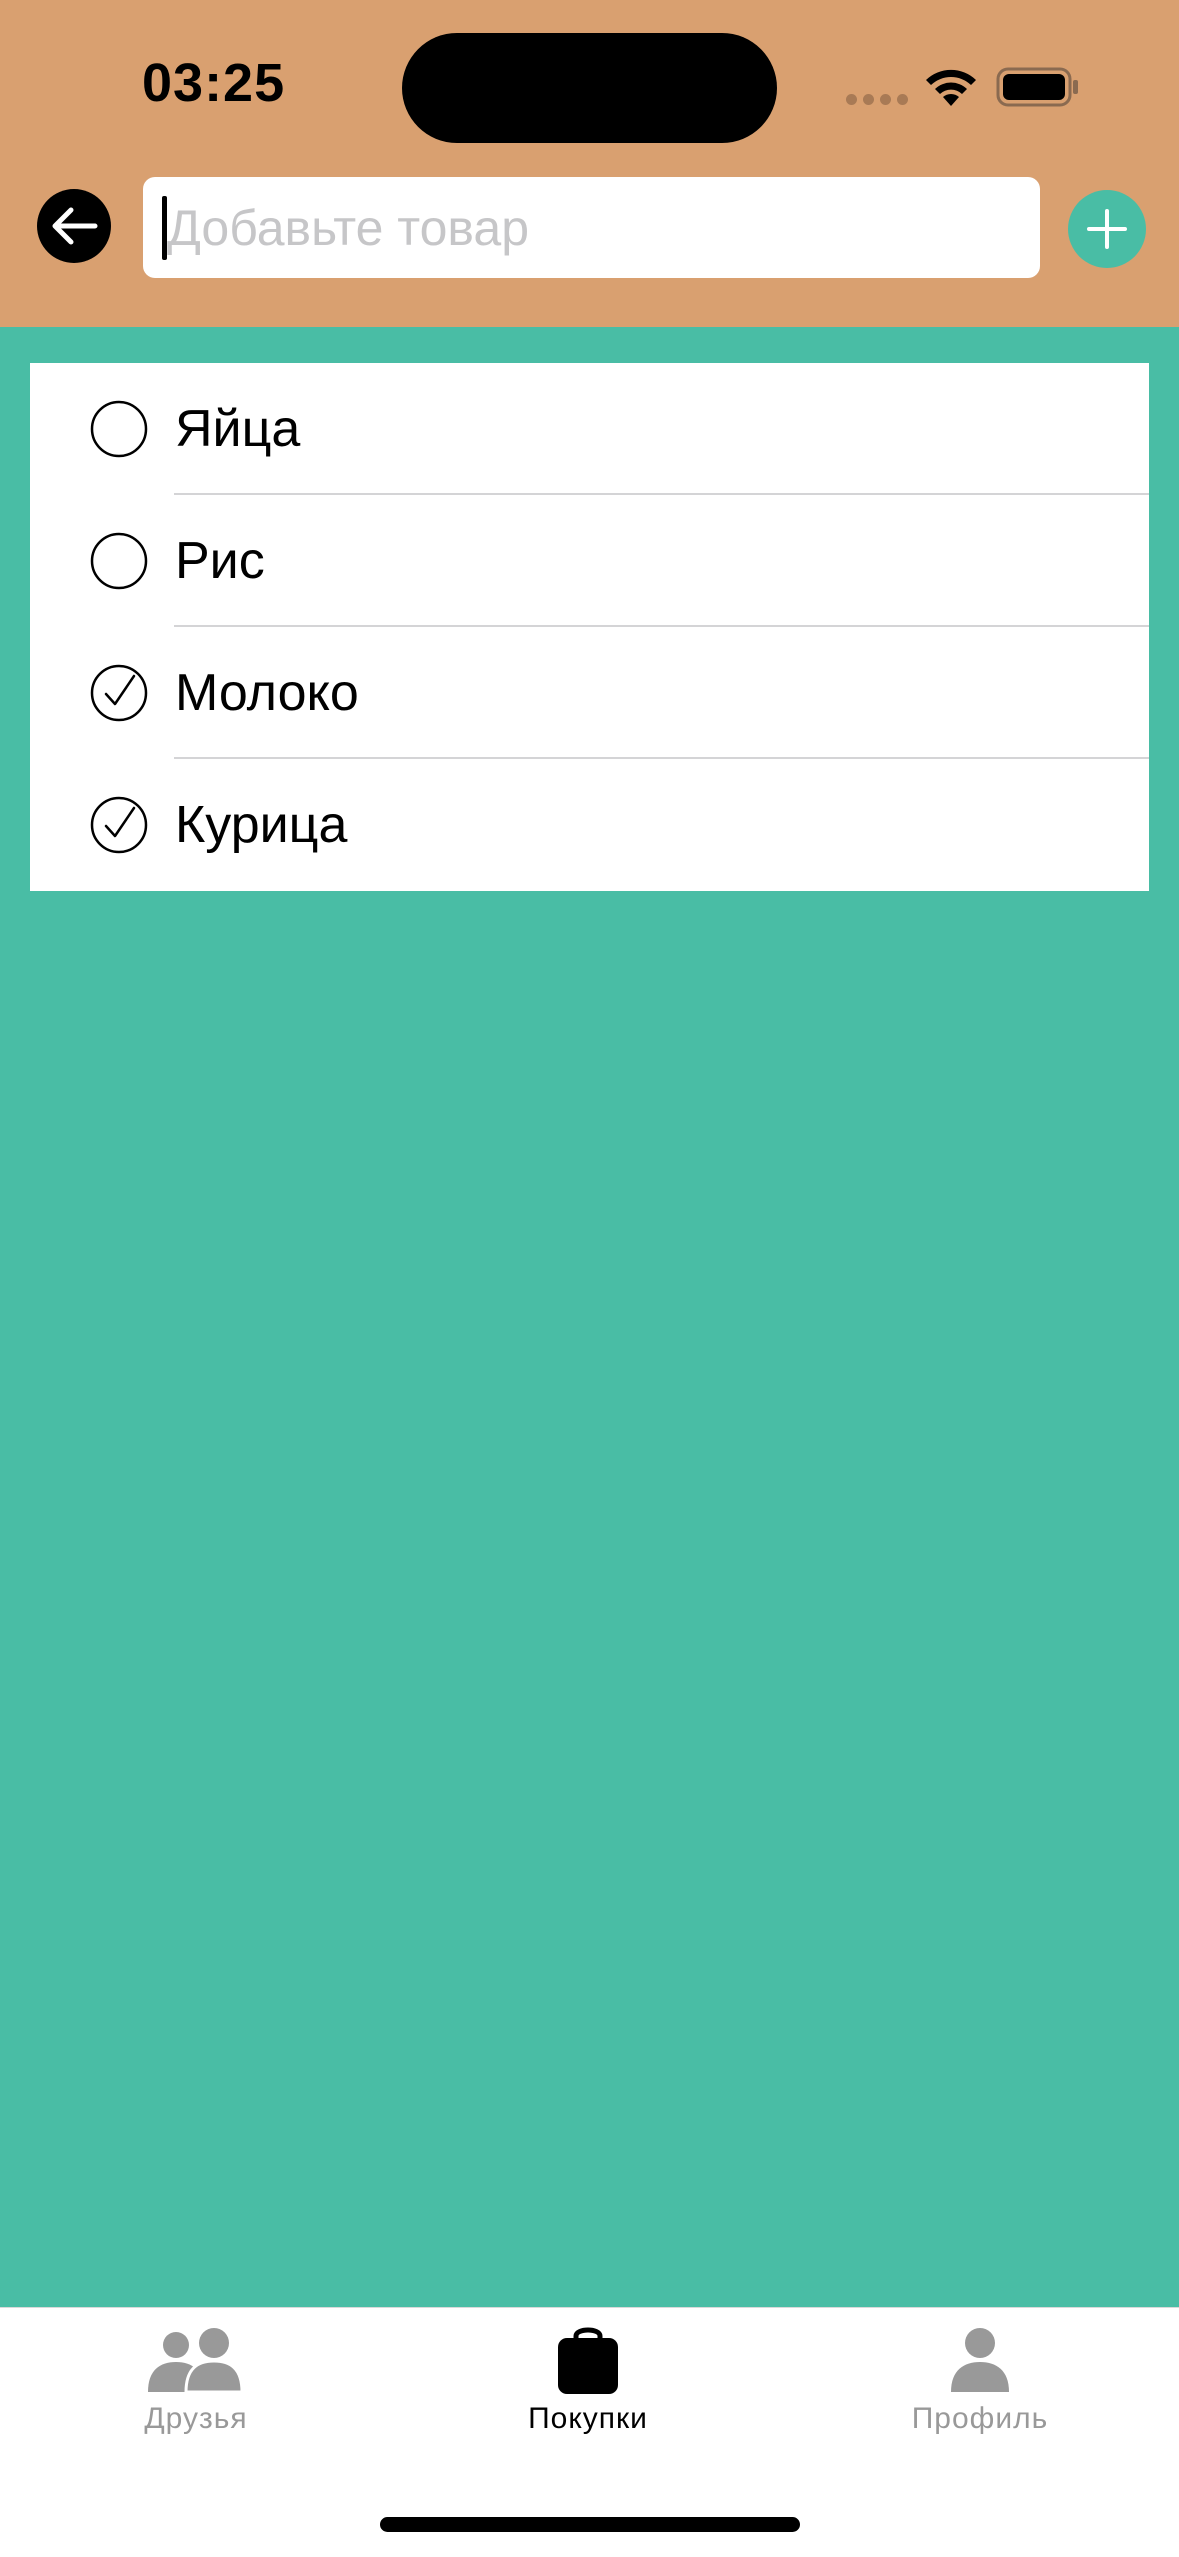 This screenshot has width=1179, height=2557. I want to click on list-item: Молоко, so click(589, 693).